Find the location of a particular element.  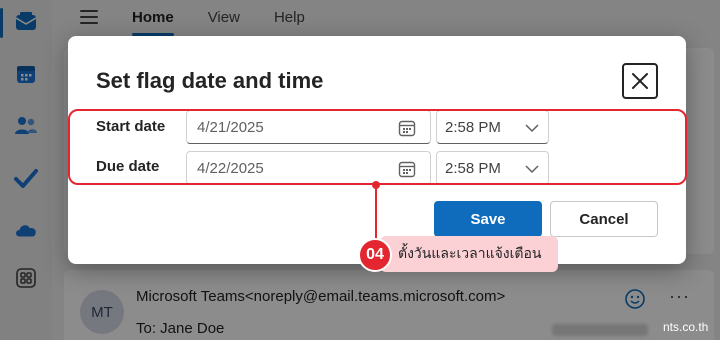

cancel-button: Cancel is located at coordinates (604, 219).